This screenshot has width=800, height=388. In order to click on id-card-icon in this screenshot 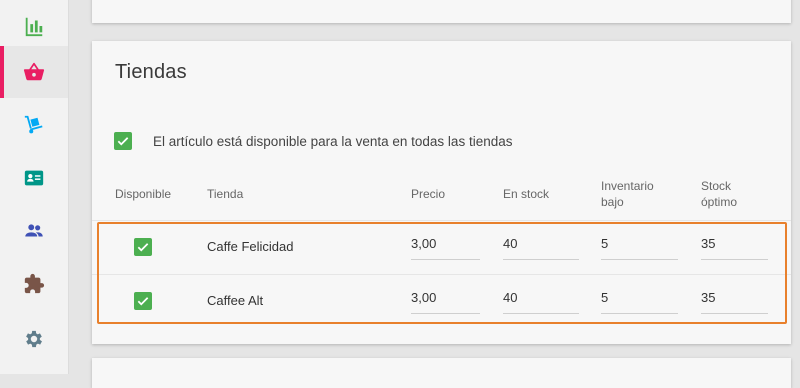, I will do `click(34, 178)`.